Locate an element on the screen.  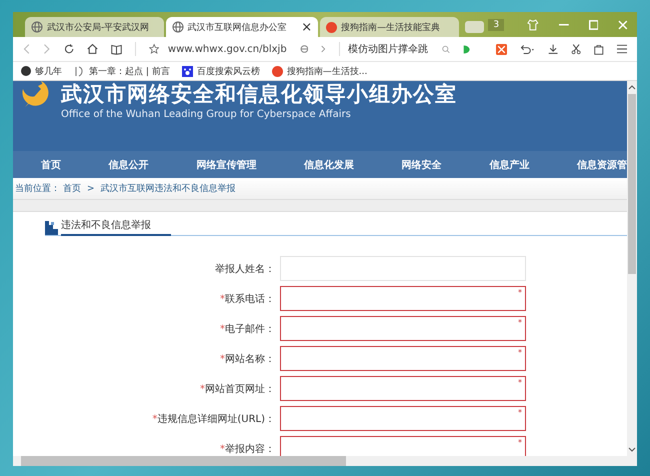
star-icon is located at coordinates (153, 49).